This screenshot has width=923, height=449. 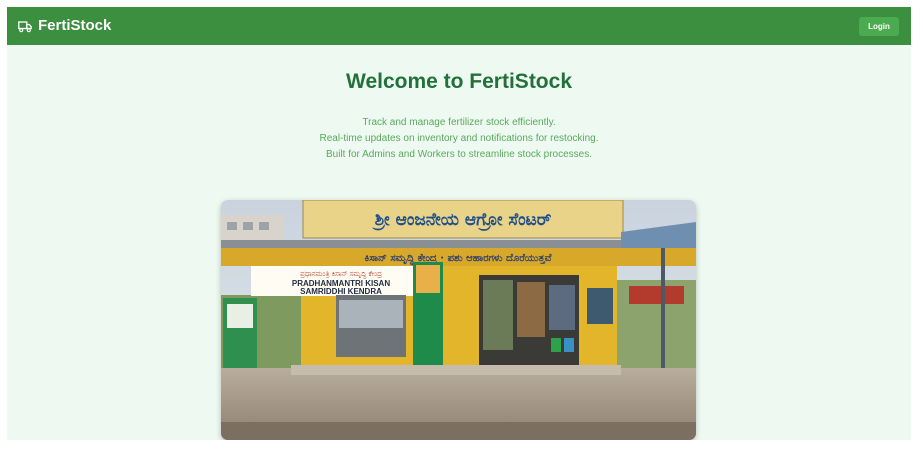 I want to click on signboard-text: ಶ್ರೀ ಆಂಜನೇಯ ಆಗ್ರೋ ಸೆಂಟರ್, so click(x=461, y=221).